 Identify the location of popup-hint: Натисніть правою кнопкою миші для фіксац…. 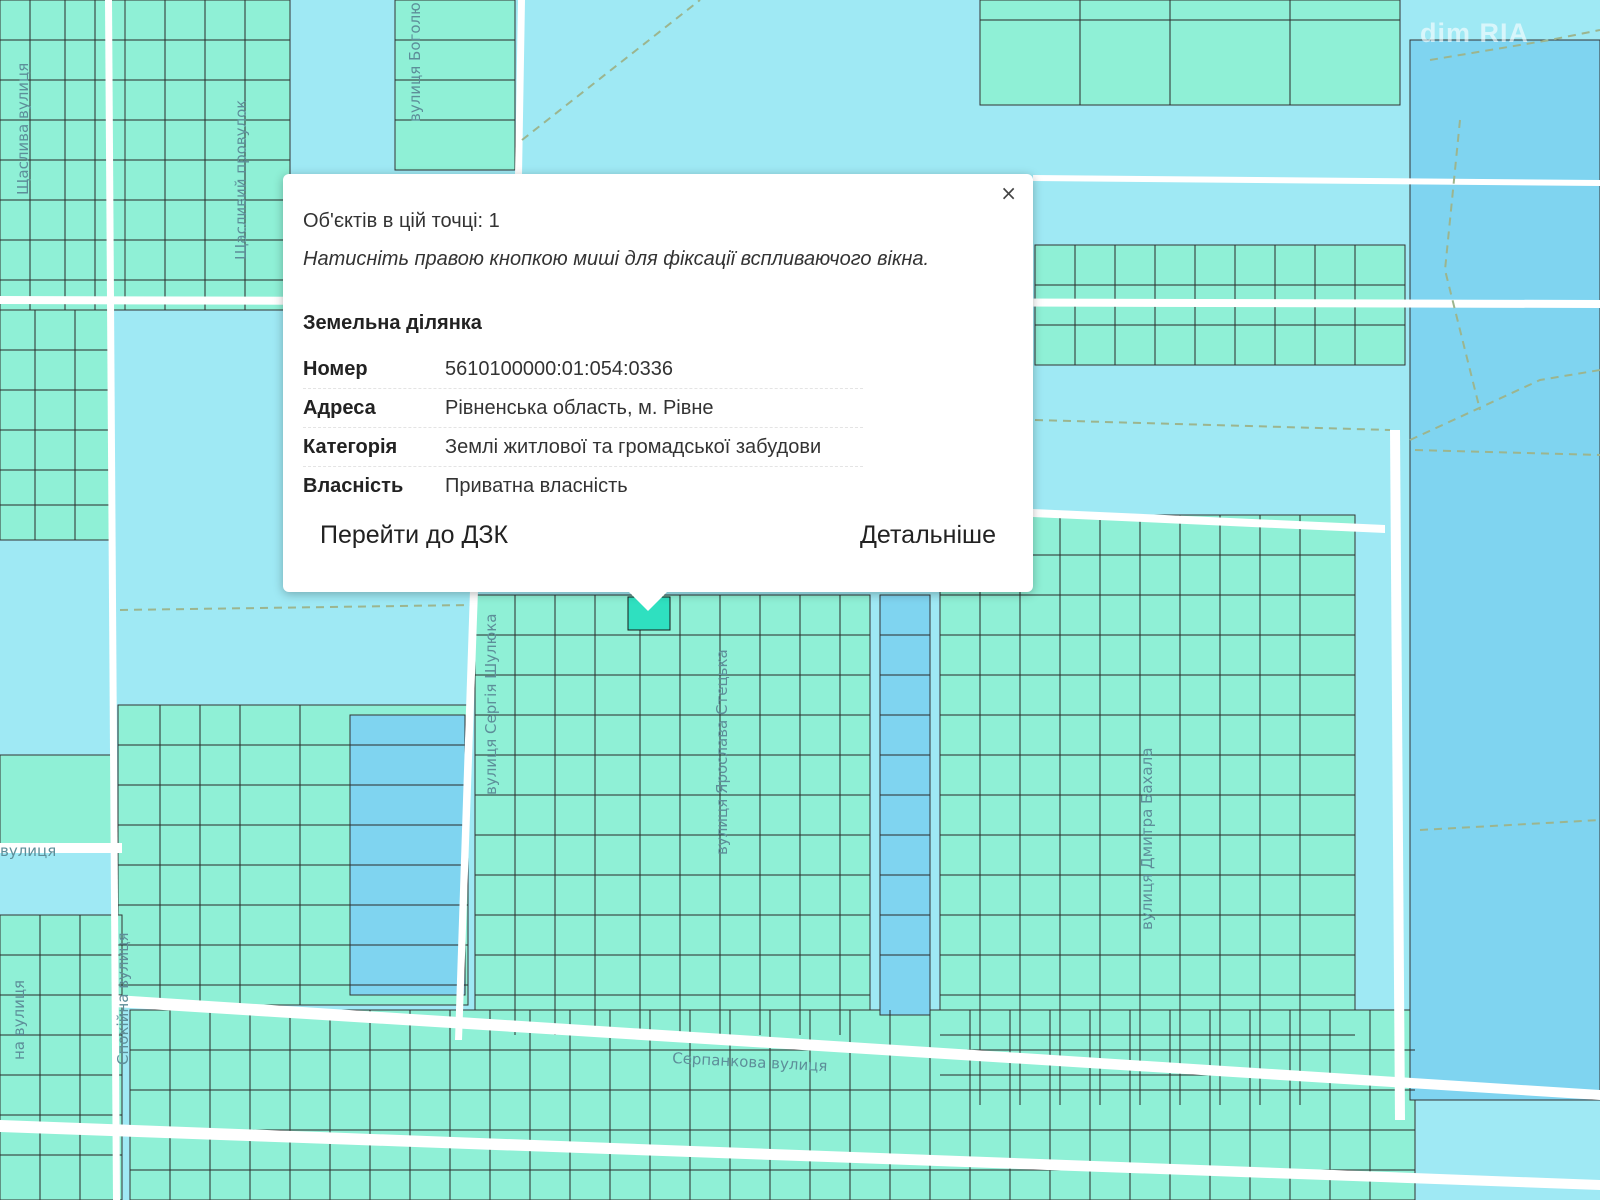
(616, 259).